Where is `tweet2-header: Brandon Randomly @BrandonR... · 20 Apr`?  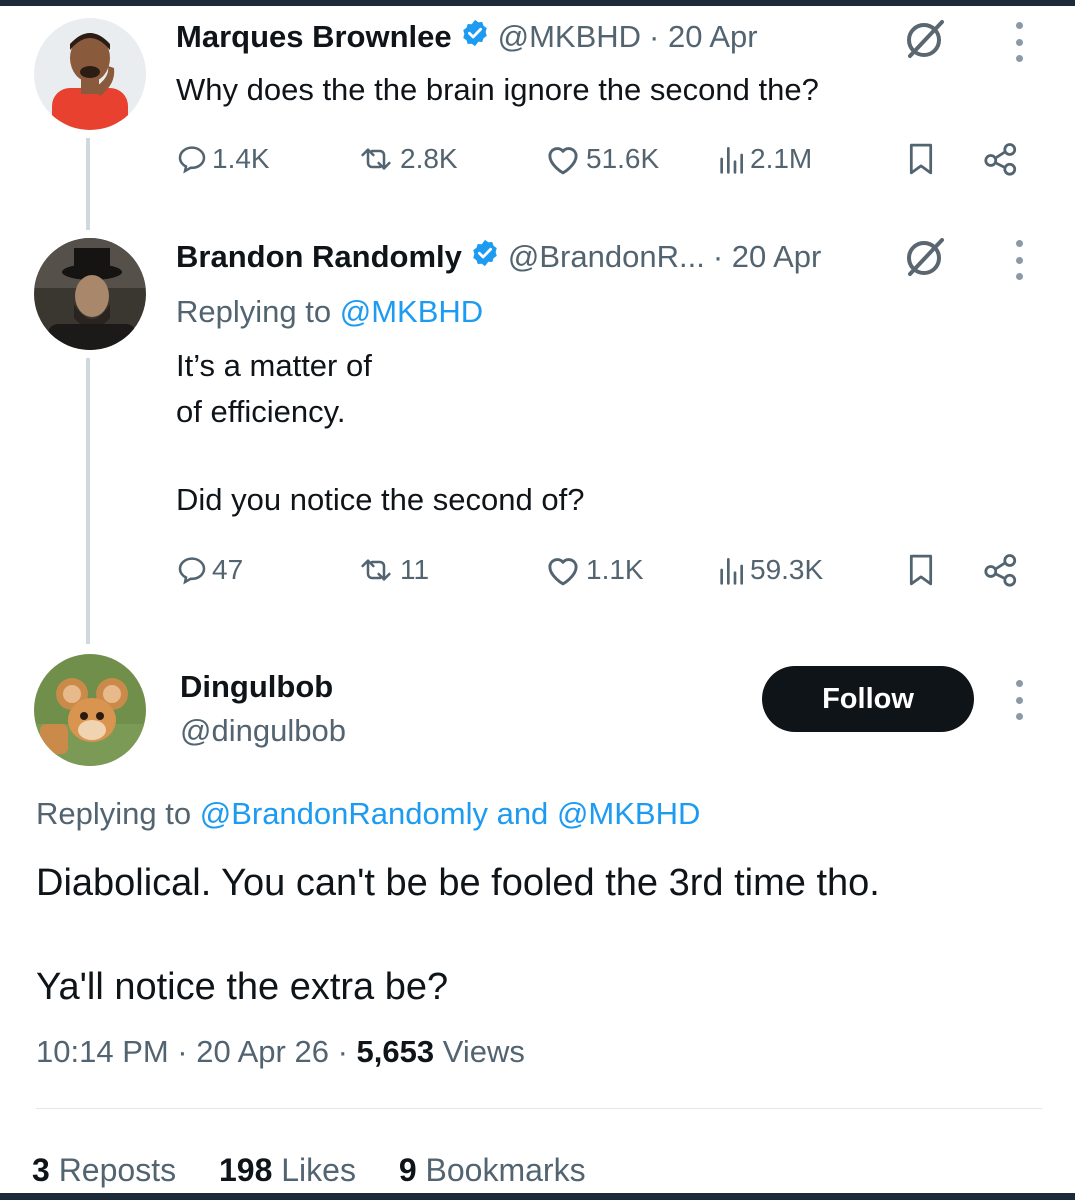
tweet2-header: Brandon Randomly @BrandonR... · 20 Apr is located at coordinates (498, 257).